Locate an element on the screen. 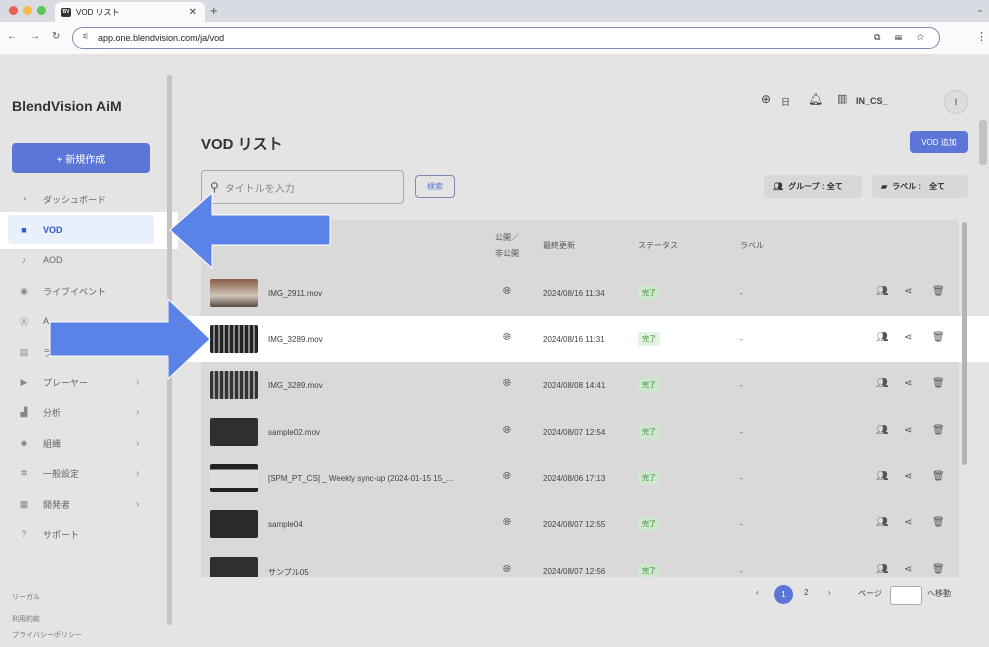 Image resolution: width=989 pixels, height=647 pixels. sidebar-item-settings: ✲ 一般設定 › is located at coordinates (80, 473).